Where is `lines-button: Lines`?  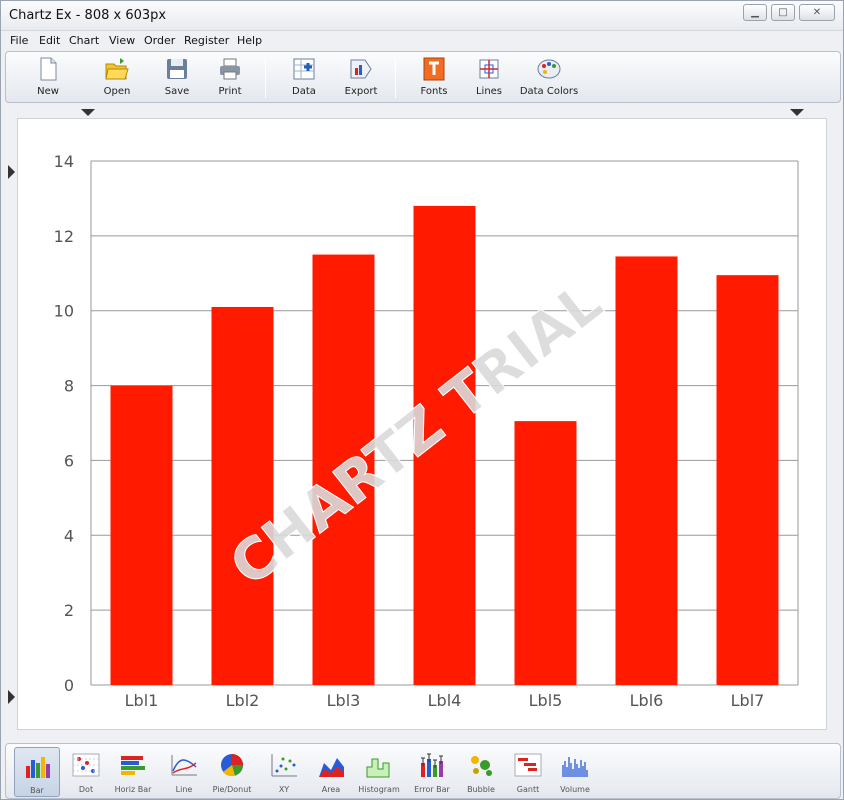
lines-button: Lines is located at coordinates (489, 78).